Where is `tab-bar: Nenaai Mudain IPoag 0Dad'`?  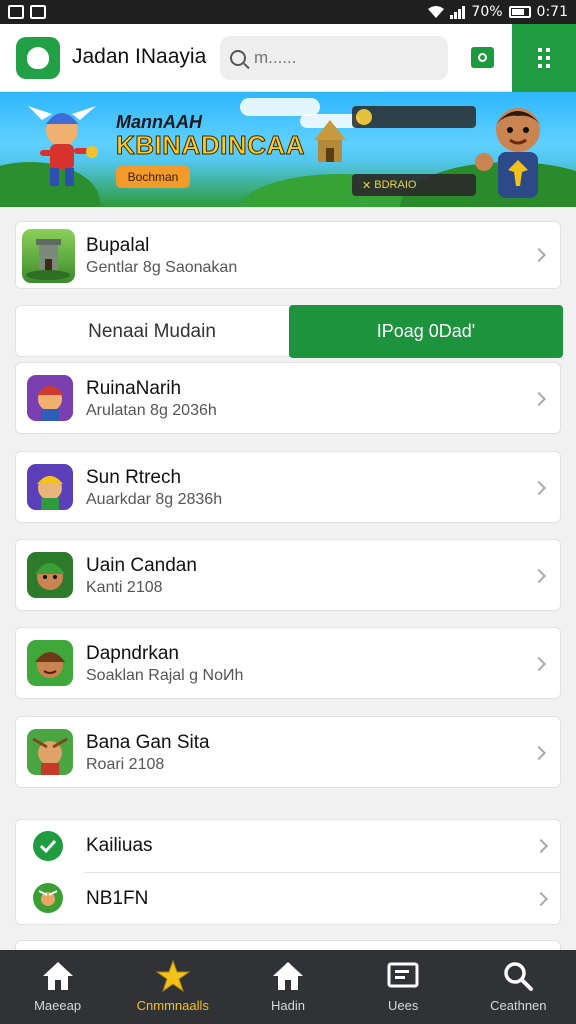
tab-bar: Nenaai Mudain IPoag 0Dad' is located at coordinates (289, 331).